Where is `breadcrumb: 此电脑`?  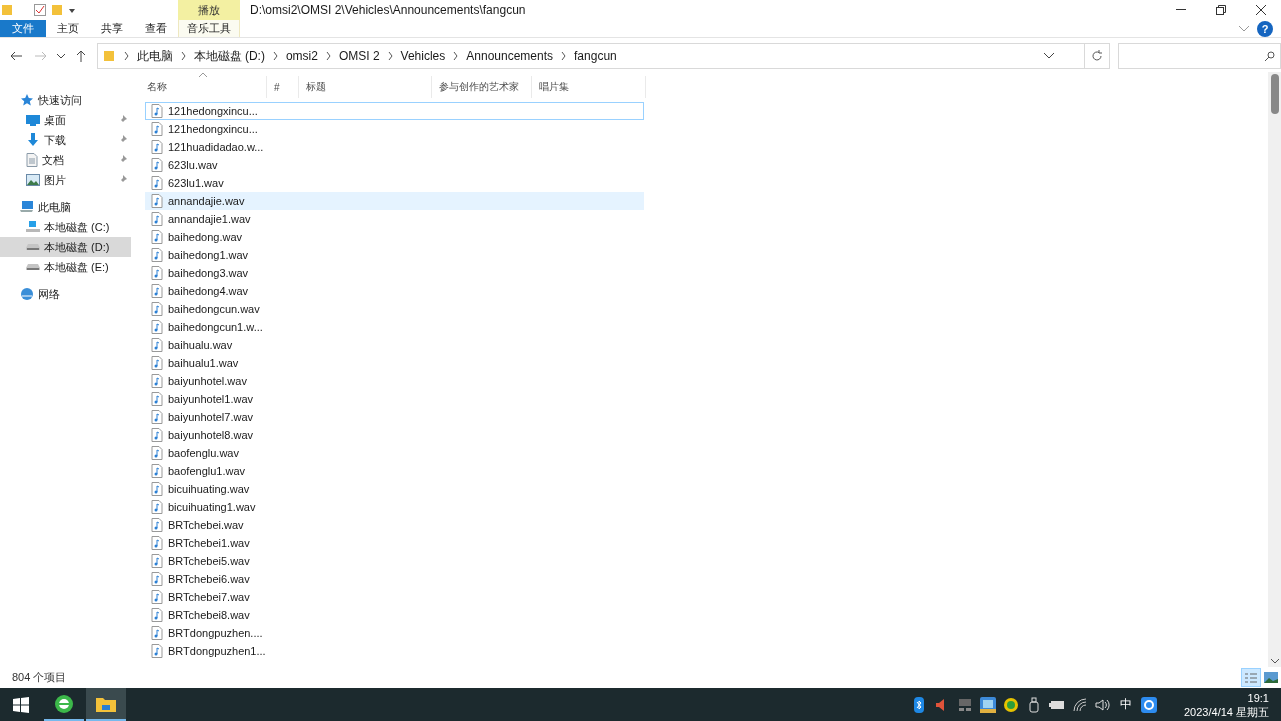
breadcrumb: 此电脑 is located at coordinates (154, 56).